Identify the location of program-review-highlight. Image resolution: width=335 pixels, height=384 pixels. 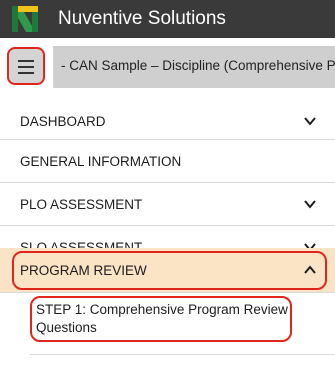
(169, 270).